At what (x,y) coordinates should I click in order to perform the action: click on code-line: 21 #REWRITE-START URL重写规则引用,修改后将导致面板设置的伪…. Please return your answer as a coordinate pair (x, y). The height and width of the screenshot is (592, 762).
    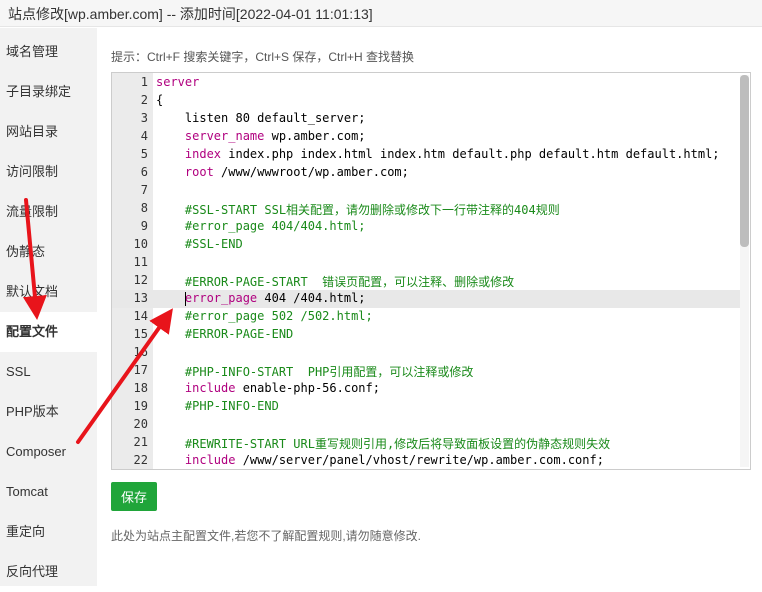
    Looking at the image, I should click on (426, 443).